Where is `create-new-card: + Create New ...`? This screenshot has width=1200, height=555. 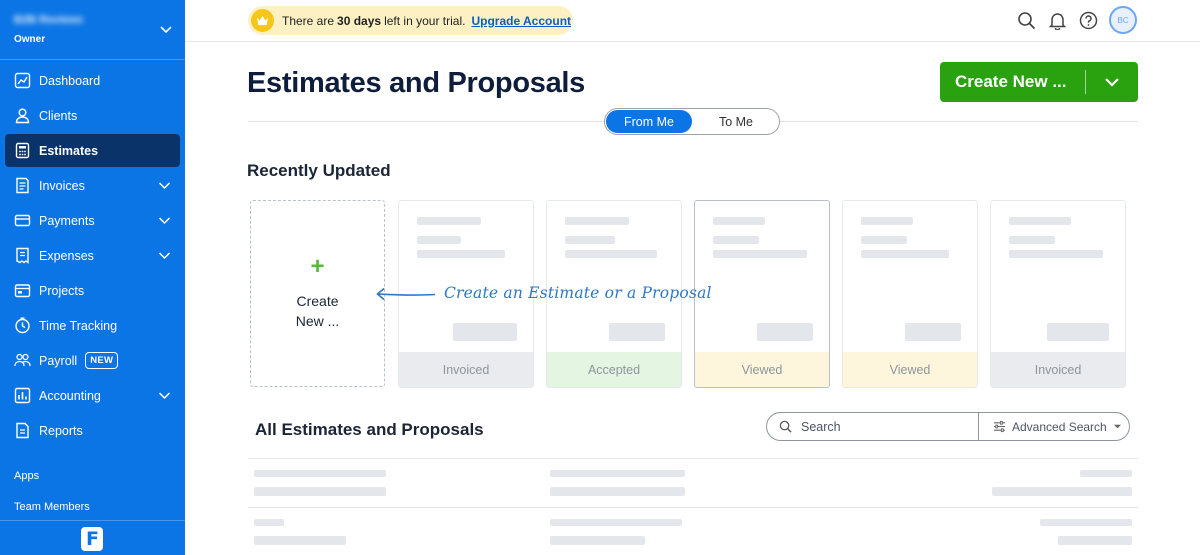
create-new-card: + Create New ... is located at coordinates (317, 293).